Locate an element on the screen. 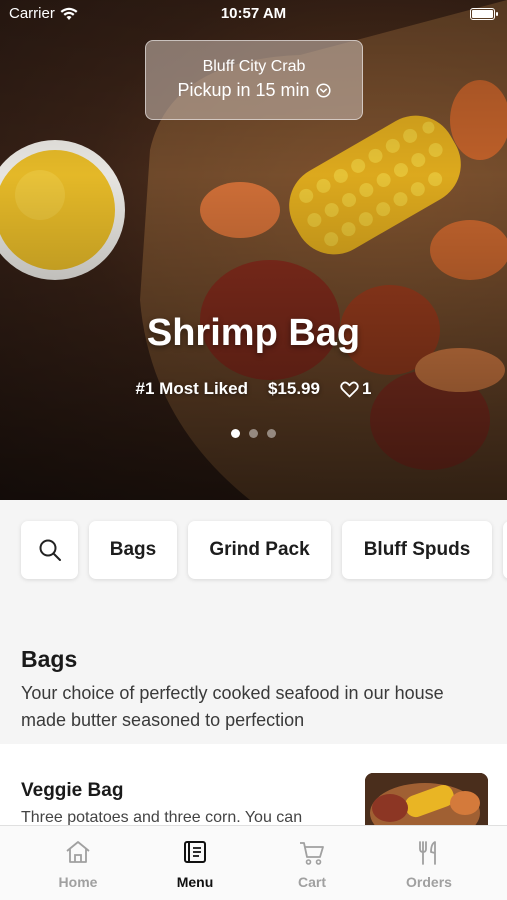 The height and width of the screenshot is (900, 507). like-button: 1 is located at coordinates (355, 389).